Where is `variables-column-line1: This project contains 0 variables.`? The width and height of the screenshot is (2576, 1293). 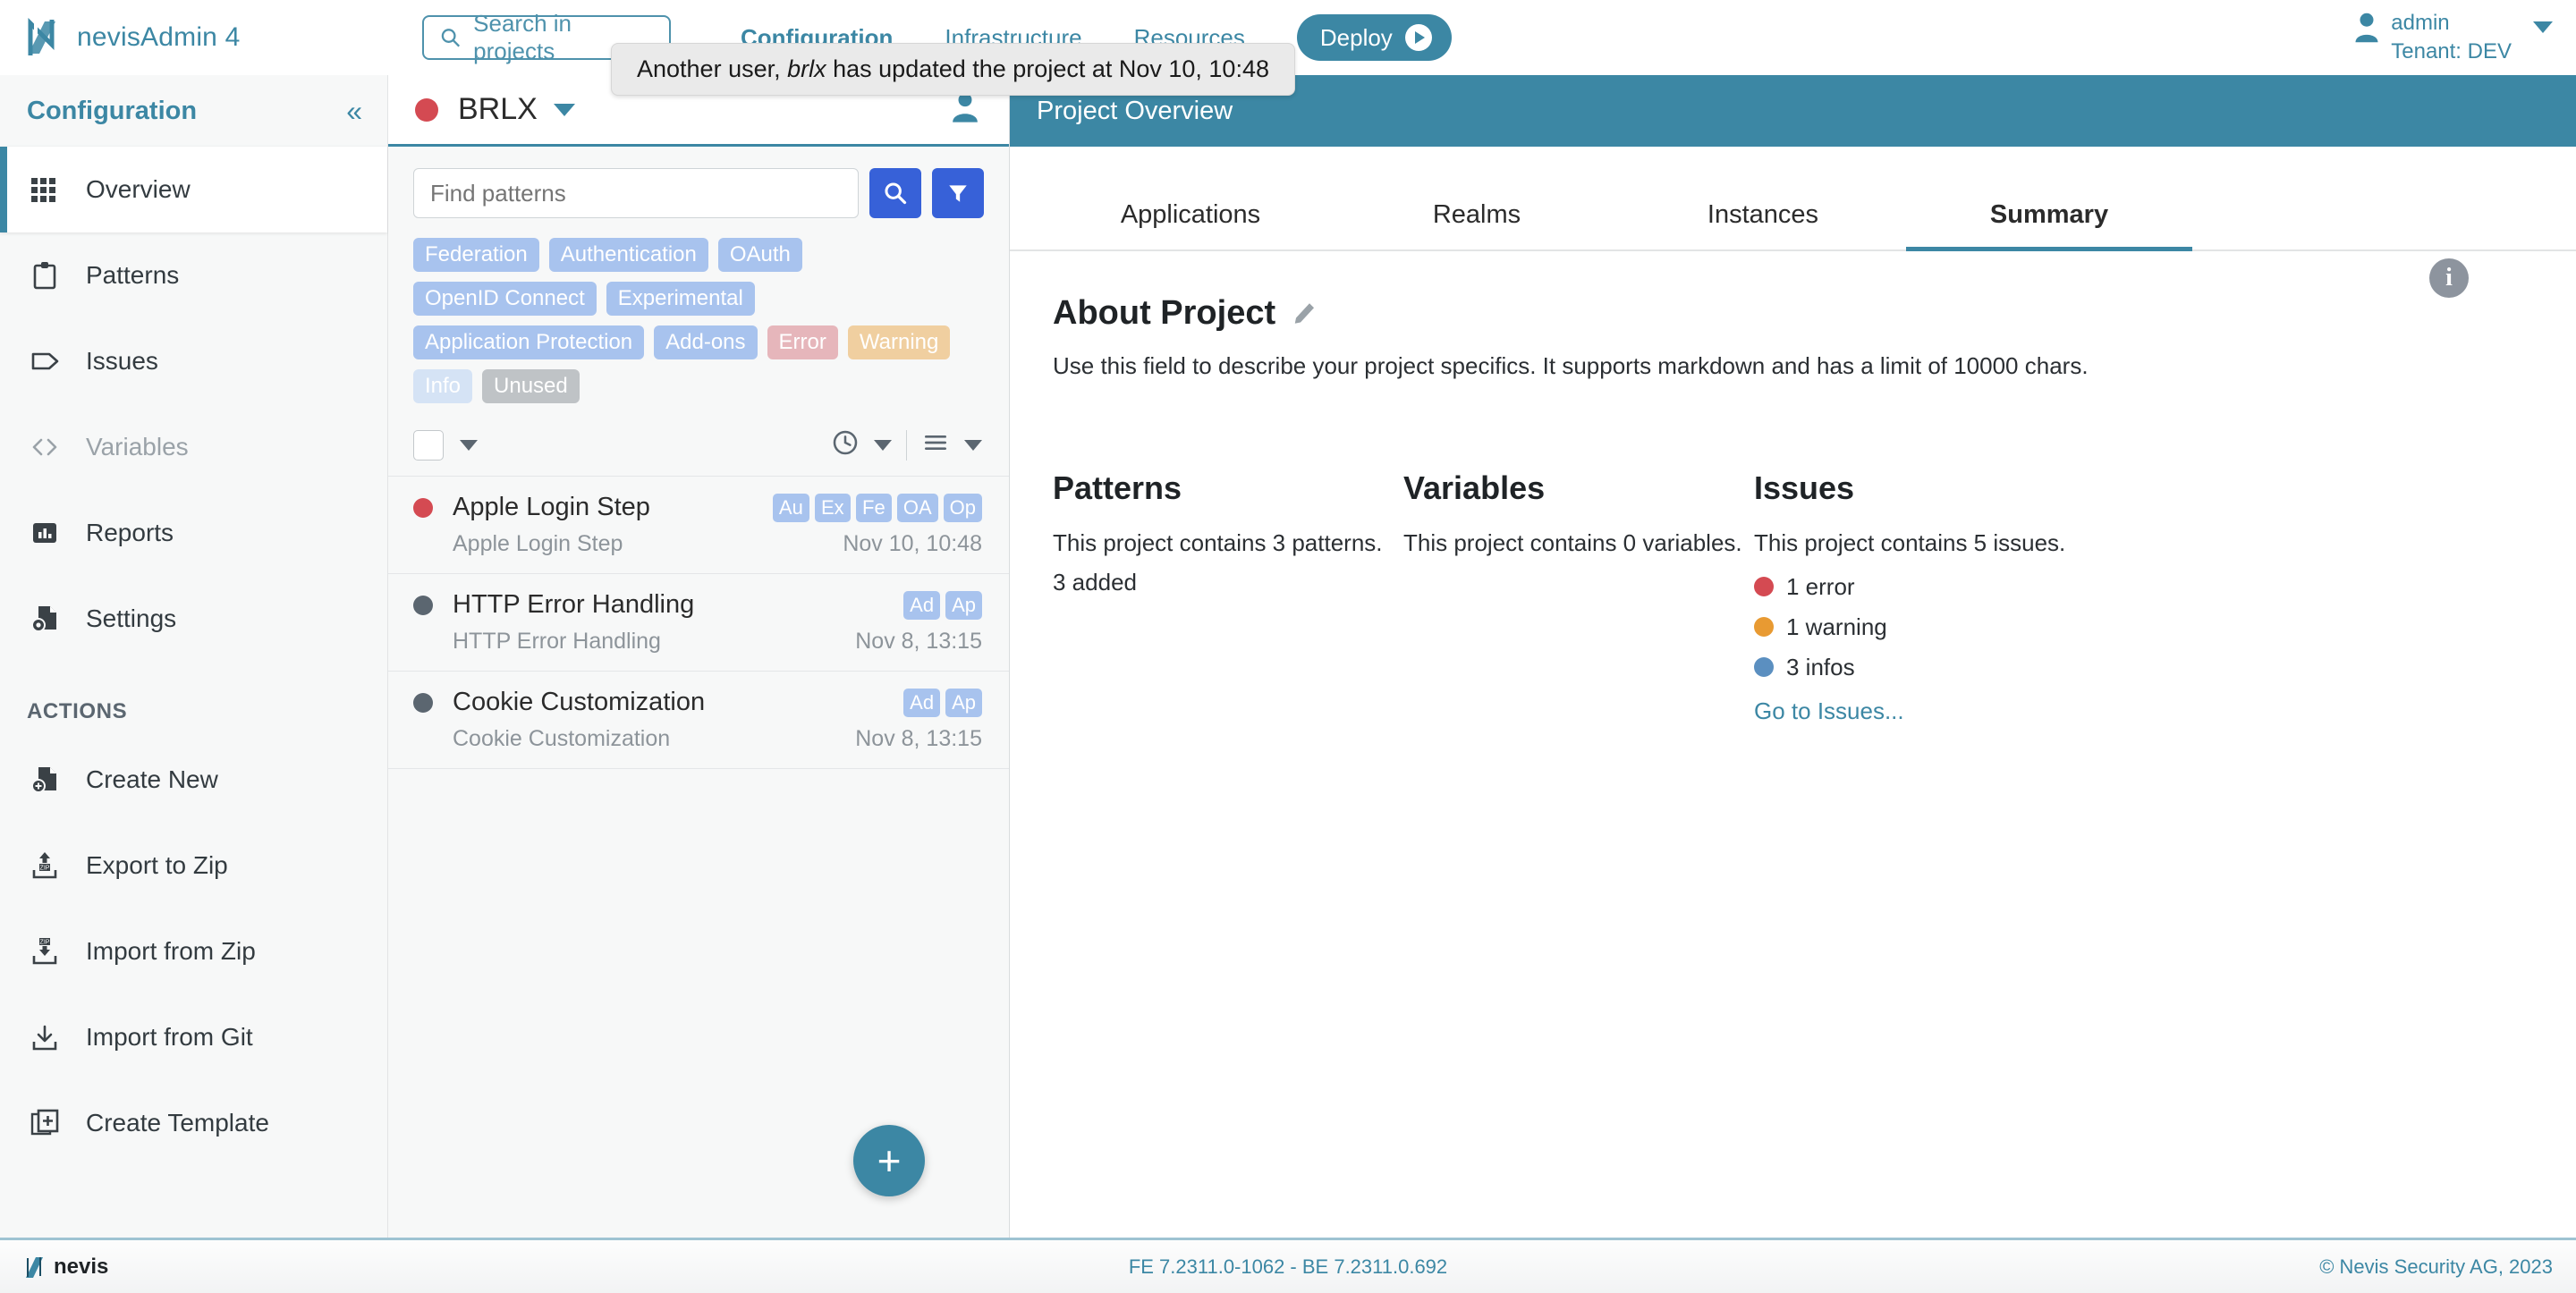 variables-column-line1: This project contains 0 variables. is located at coordinates (1572, 543).